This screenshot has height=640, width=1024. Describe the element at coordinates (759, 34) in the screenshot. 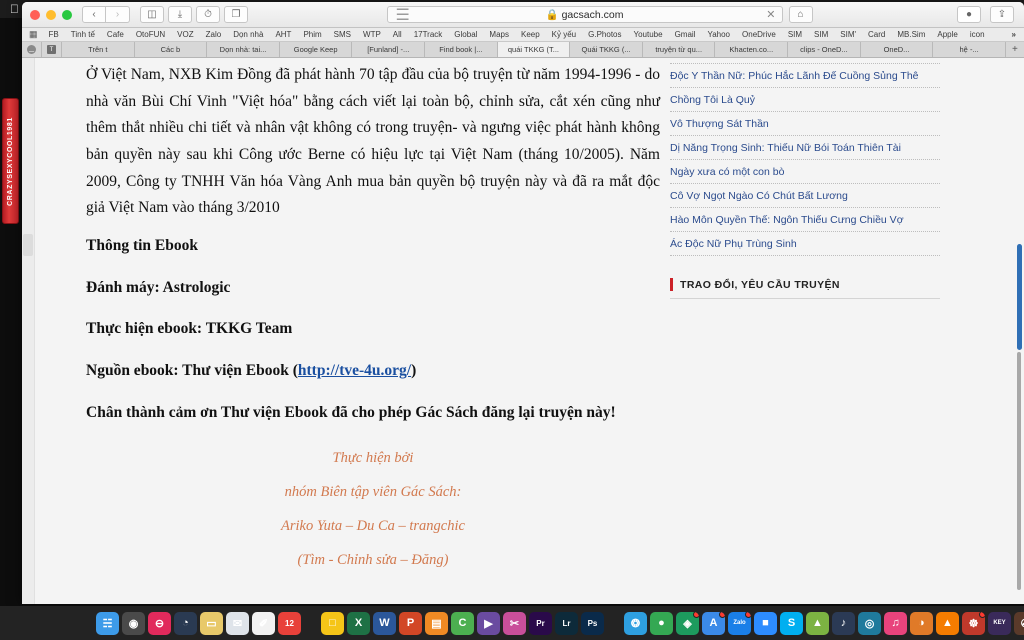

I see `bookmark-item: OneDrive` at that location.